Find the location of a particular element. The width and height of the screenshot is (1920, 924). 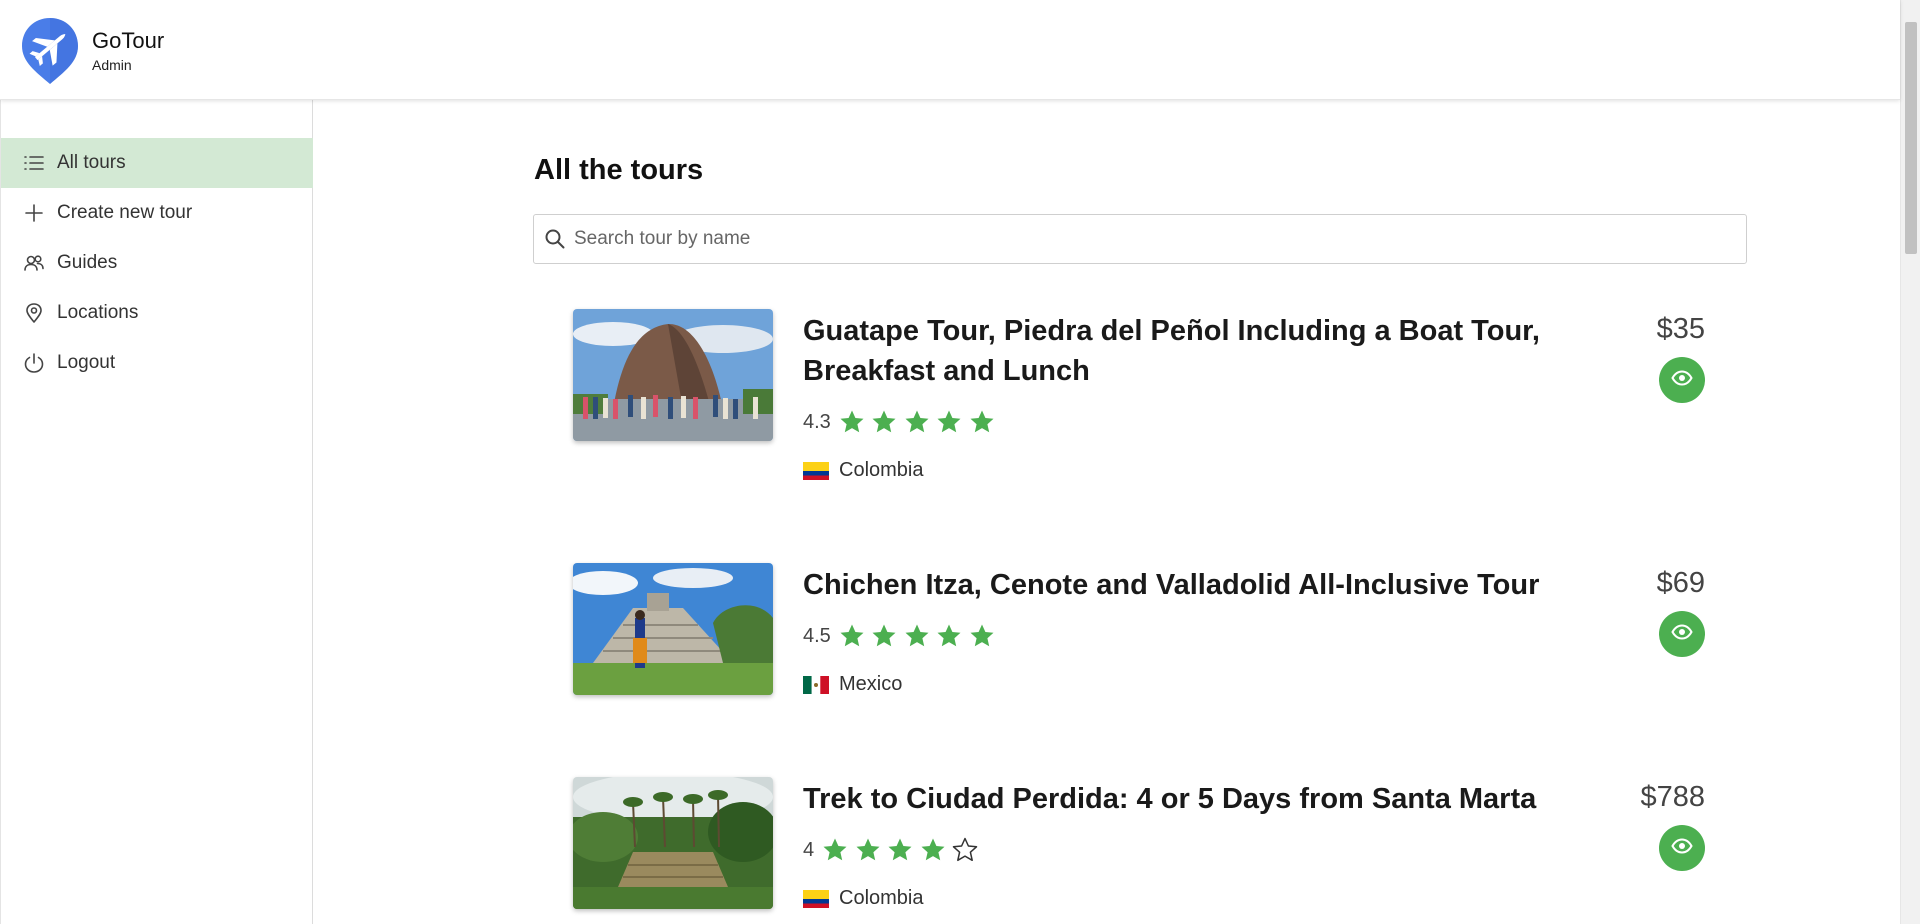

sidebar-item-guides: Guides is located at coordinates (157, 263).